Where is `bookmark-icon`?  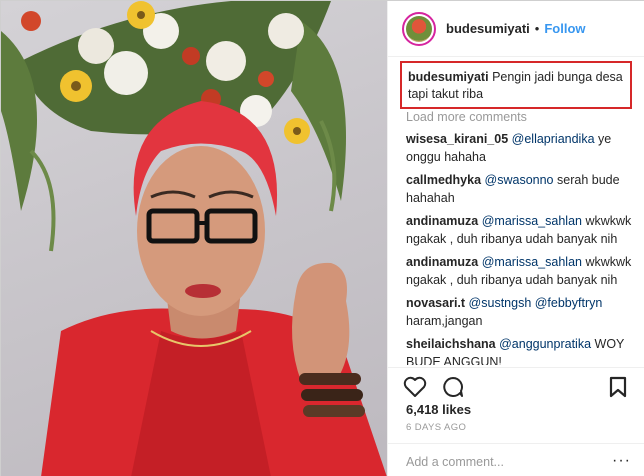
bookmark-icon is located at coordinates (618, 386).